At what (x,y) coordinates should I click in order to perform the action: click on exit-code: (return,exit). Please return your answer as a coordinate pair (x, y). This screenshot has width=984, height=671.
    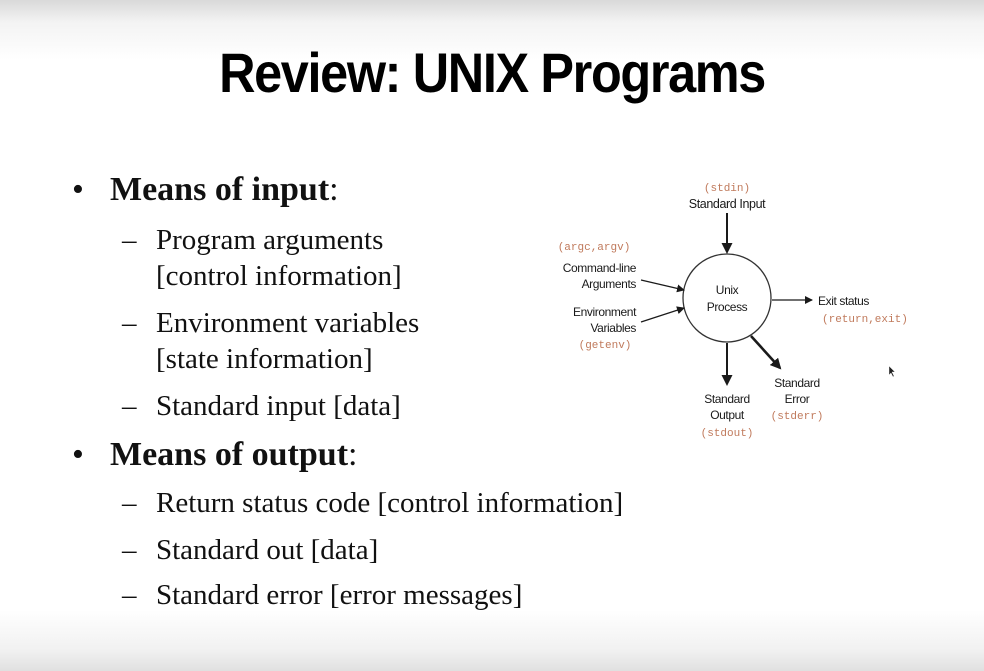
    Looking at the image, I should click on (865, 320).